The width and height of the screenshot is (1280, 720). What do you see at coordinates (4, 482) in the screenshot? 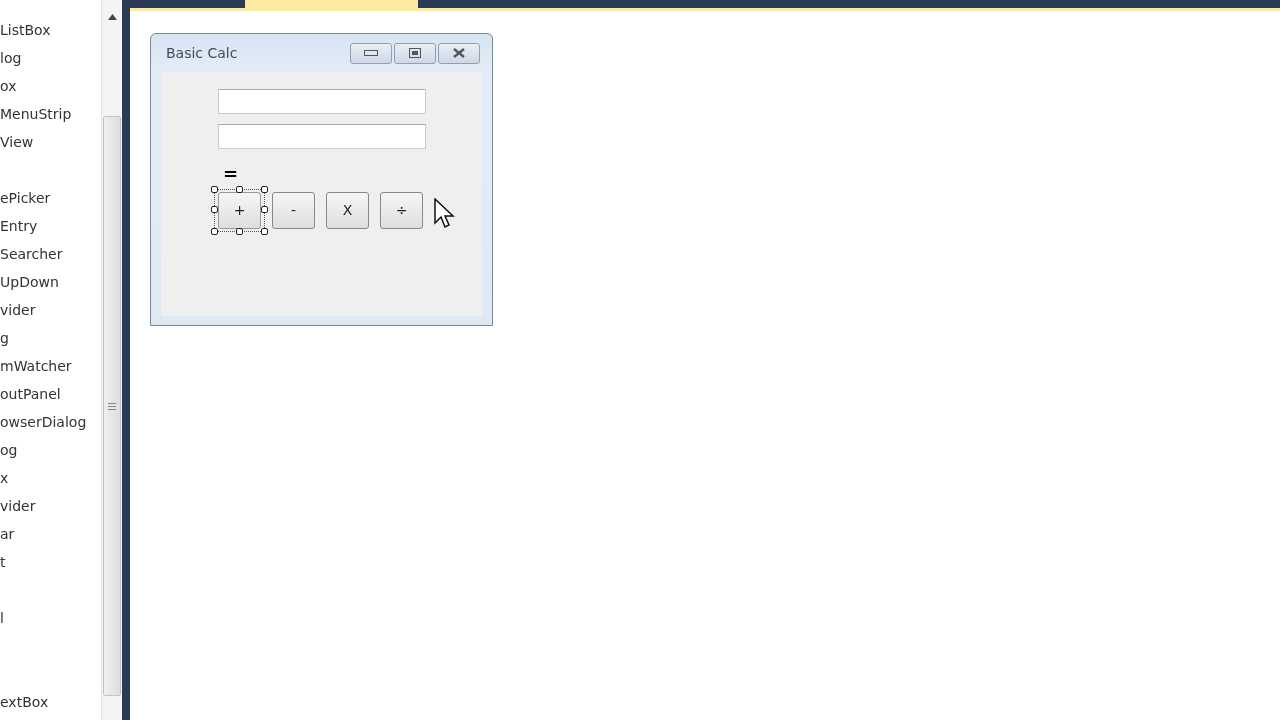
I see `toolbox-item: x` at bounding box center [4, 482].